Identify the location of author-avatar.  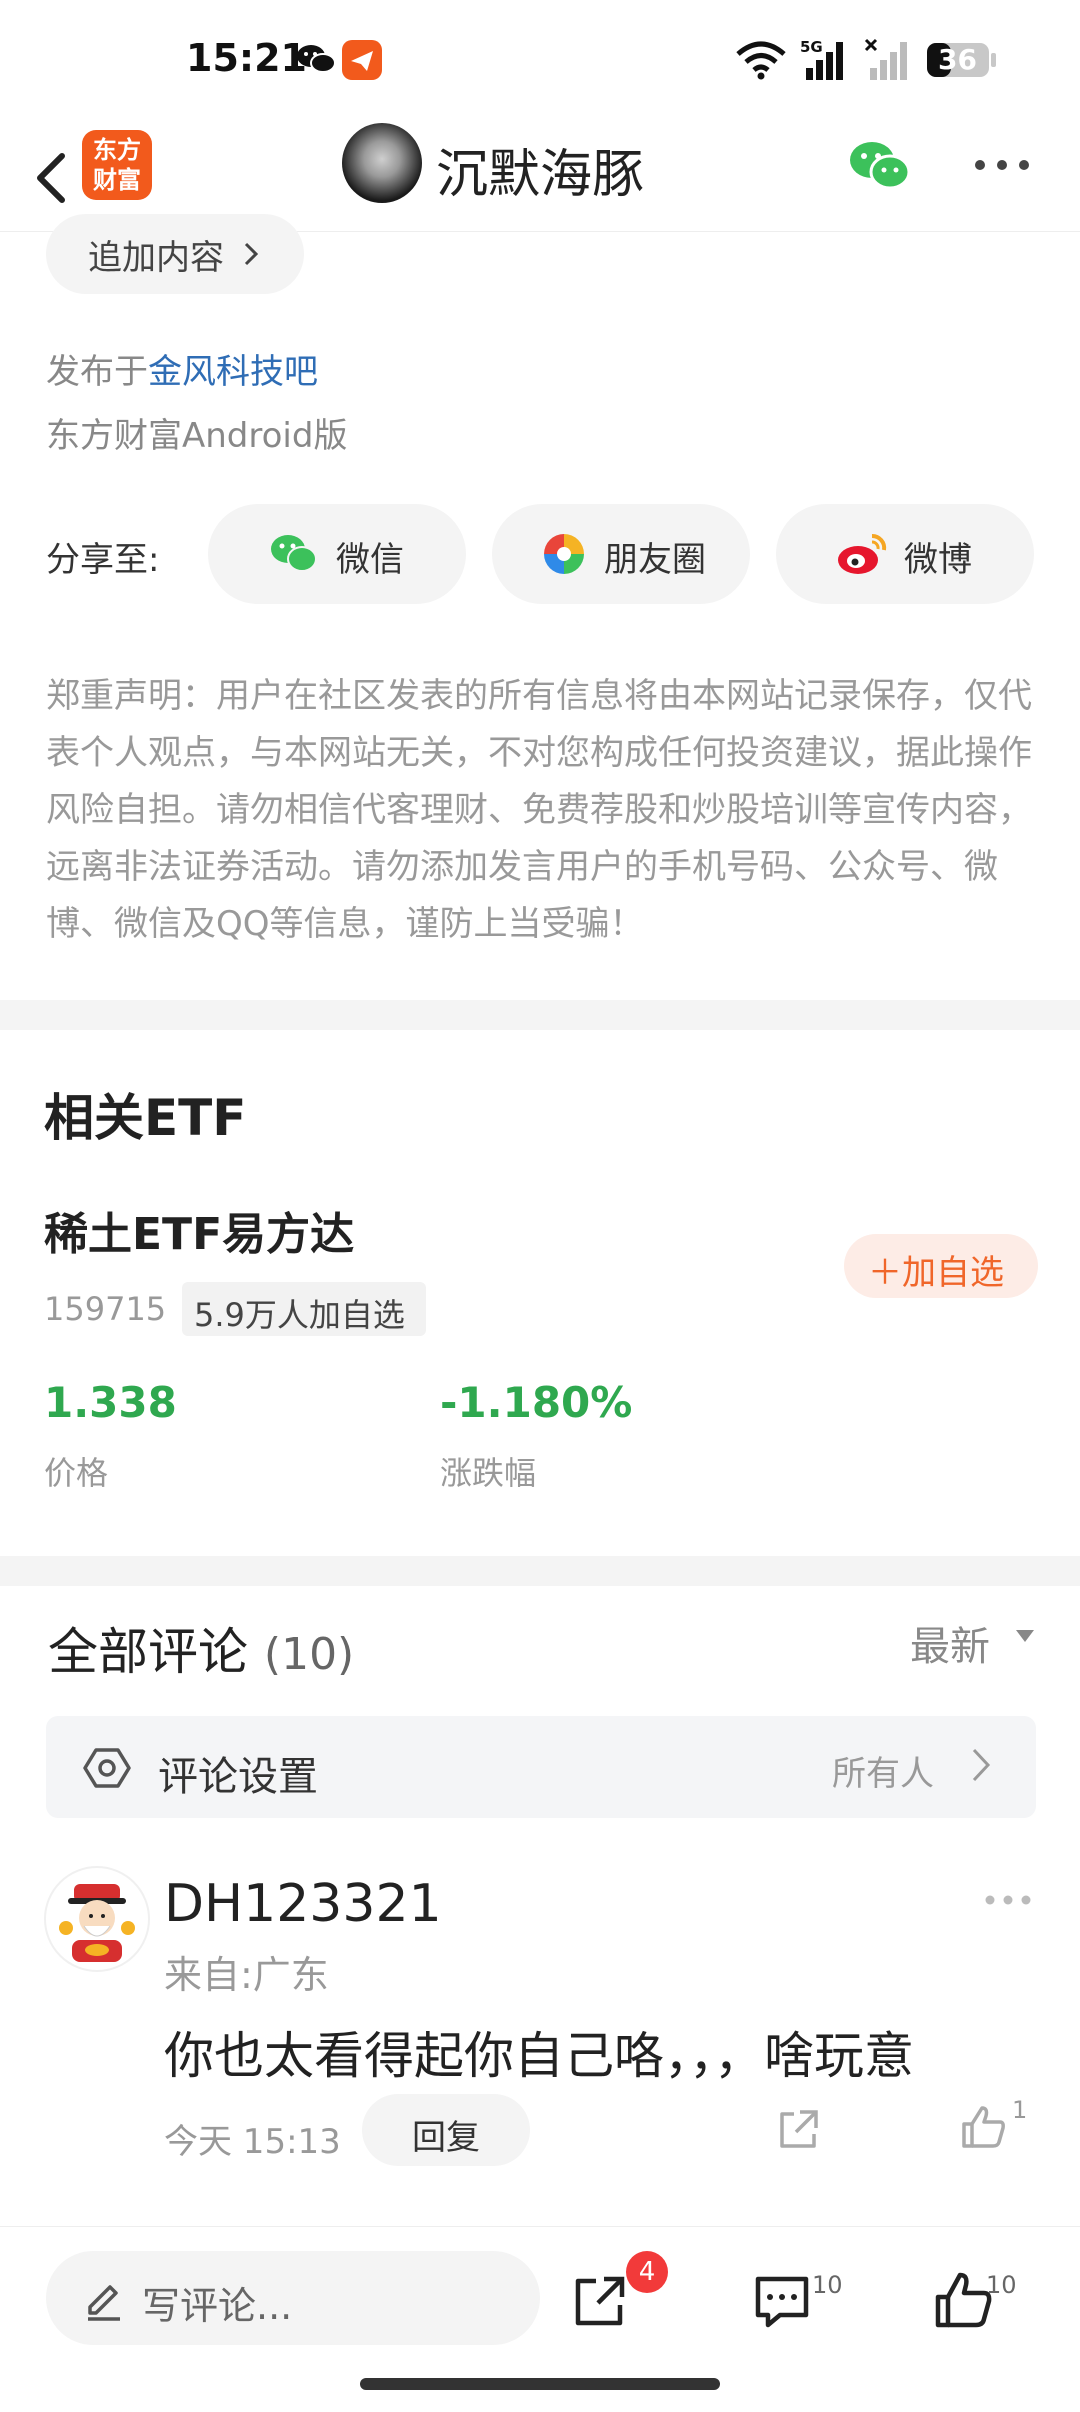
(382, 163).